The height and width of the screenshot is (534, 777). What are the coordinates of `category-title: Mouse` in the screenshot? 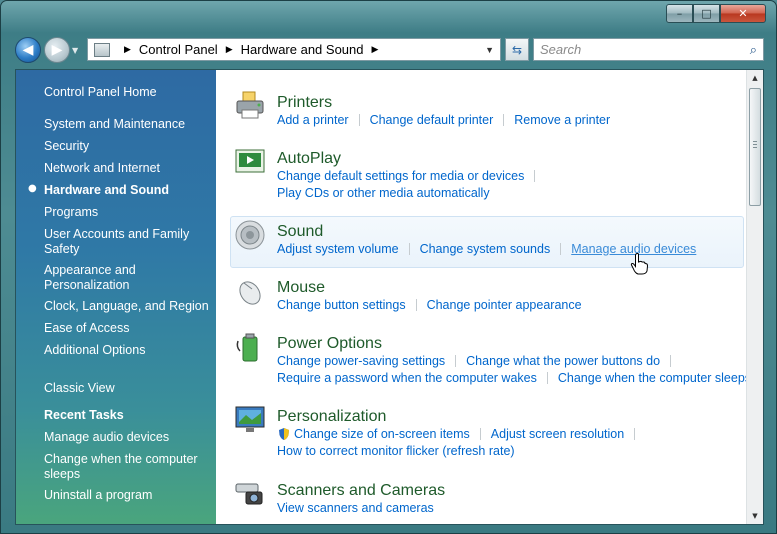 It's located at (301, 288).